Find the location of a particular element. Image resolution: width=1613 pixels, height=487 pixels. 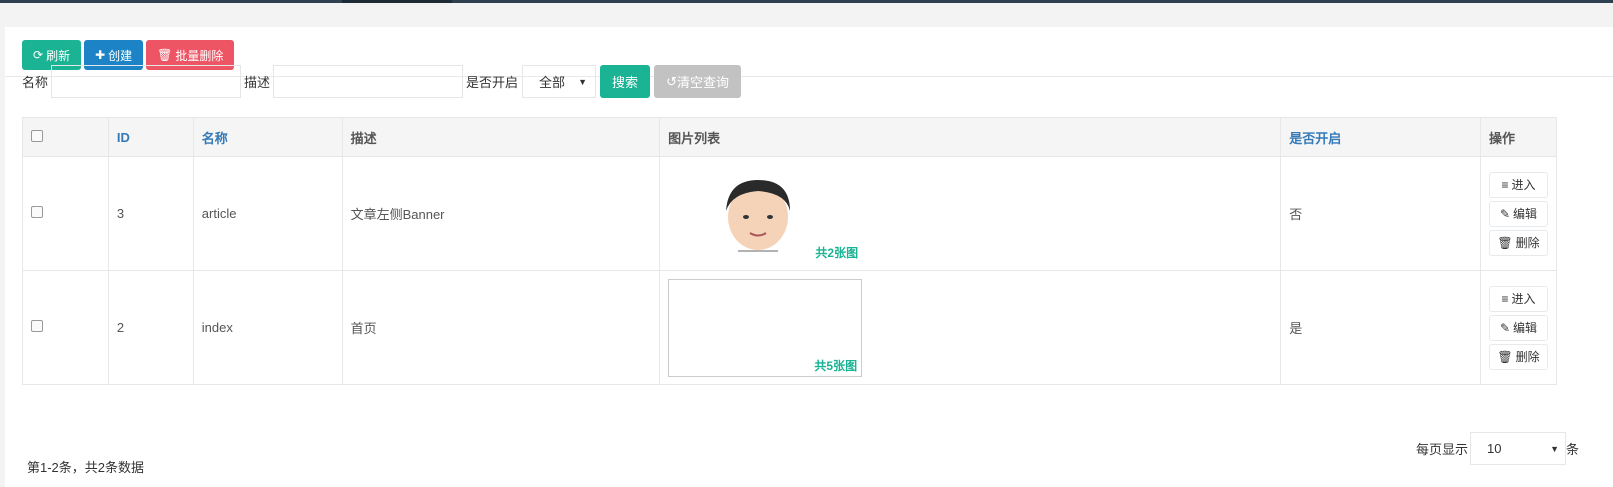

cell-desc: 首页 is located at coordinates (501, 327).